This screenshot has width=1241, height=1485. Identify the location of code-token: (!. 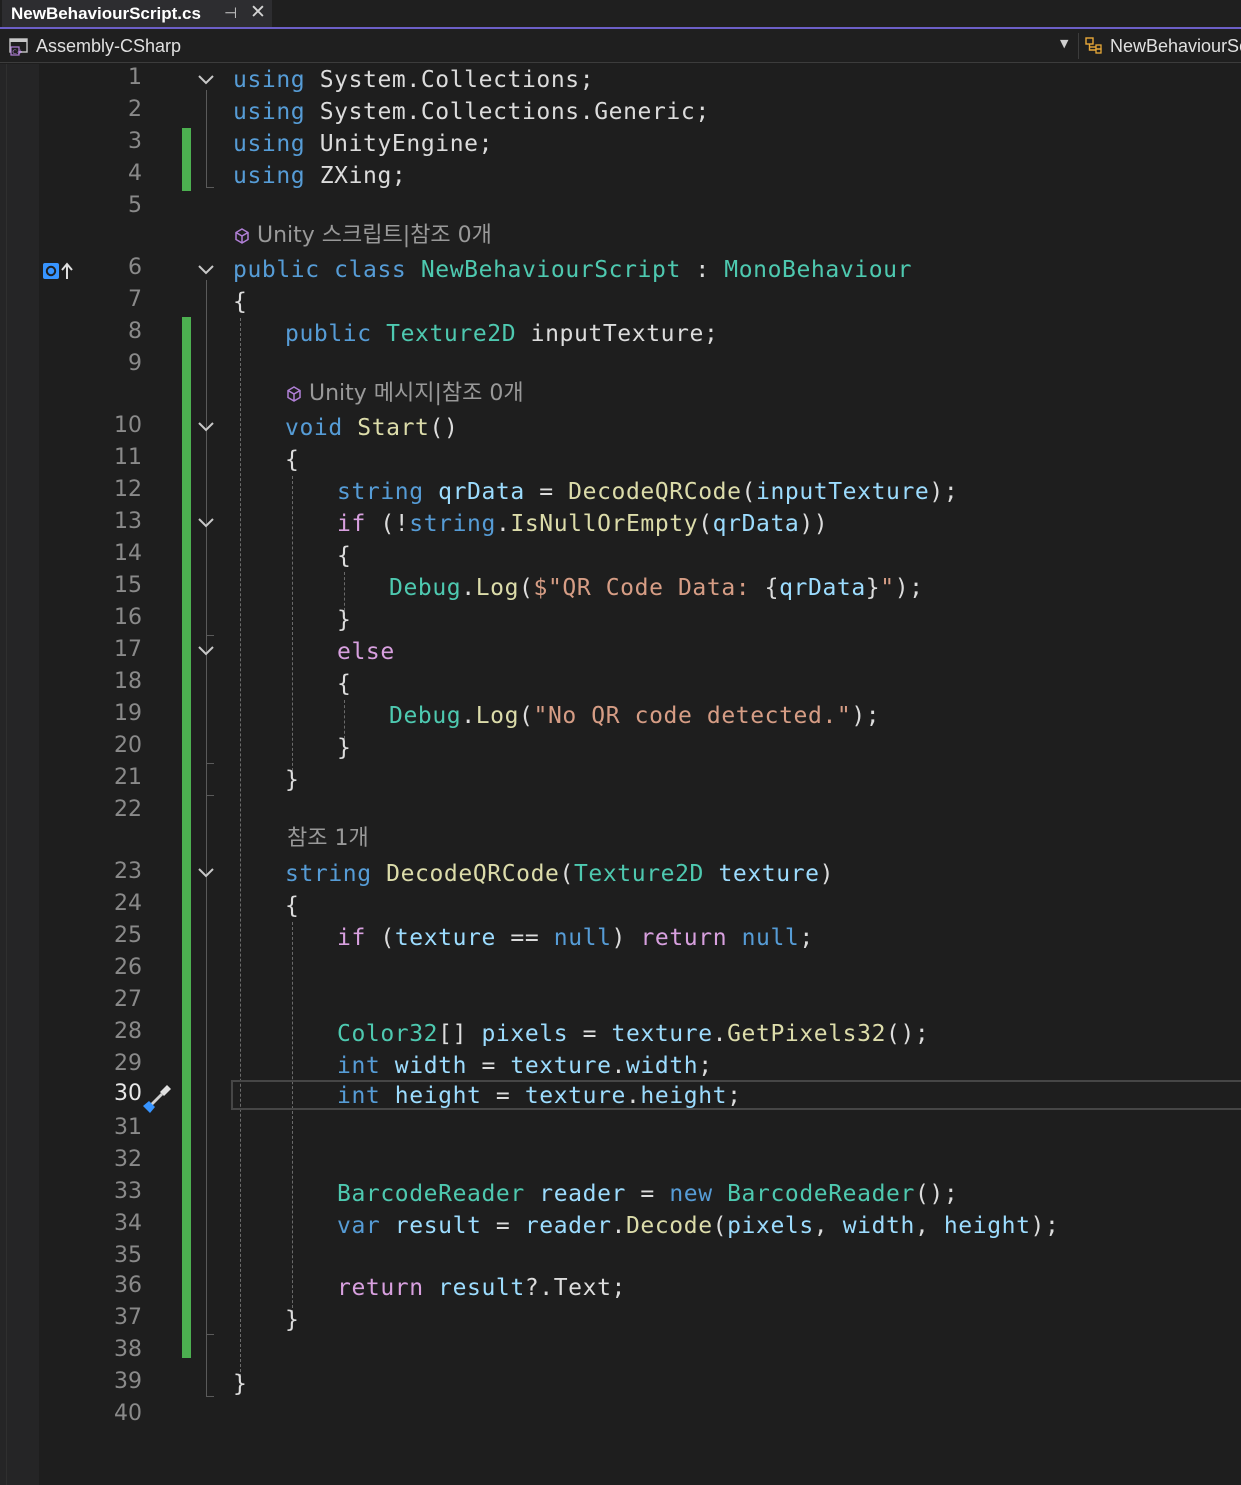
(387, 524).